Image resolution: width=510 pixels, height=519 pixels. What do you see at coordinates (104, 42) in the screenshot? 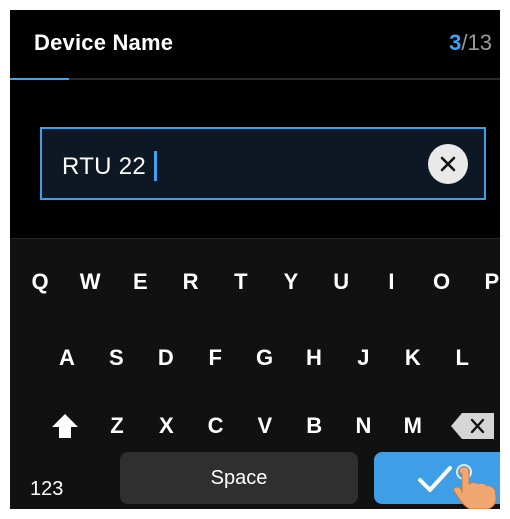
I see `page-title: Device Name` at bounding box center [104, 42].